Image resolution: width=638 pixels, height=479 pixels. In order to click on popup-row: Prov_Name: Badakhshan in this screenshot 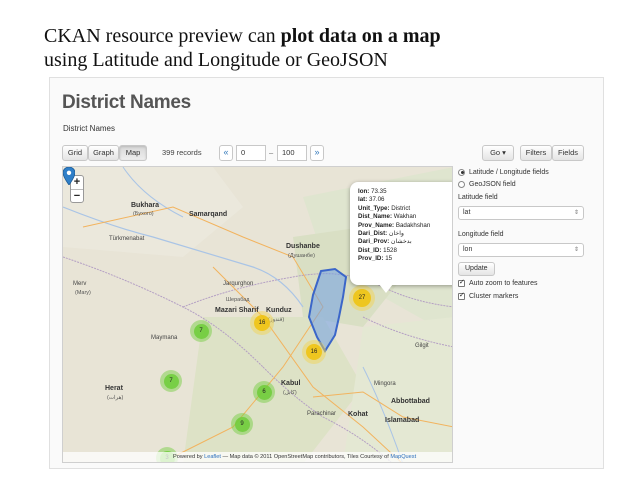, I will do `click(405, 225)`.